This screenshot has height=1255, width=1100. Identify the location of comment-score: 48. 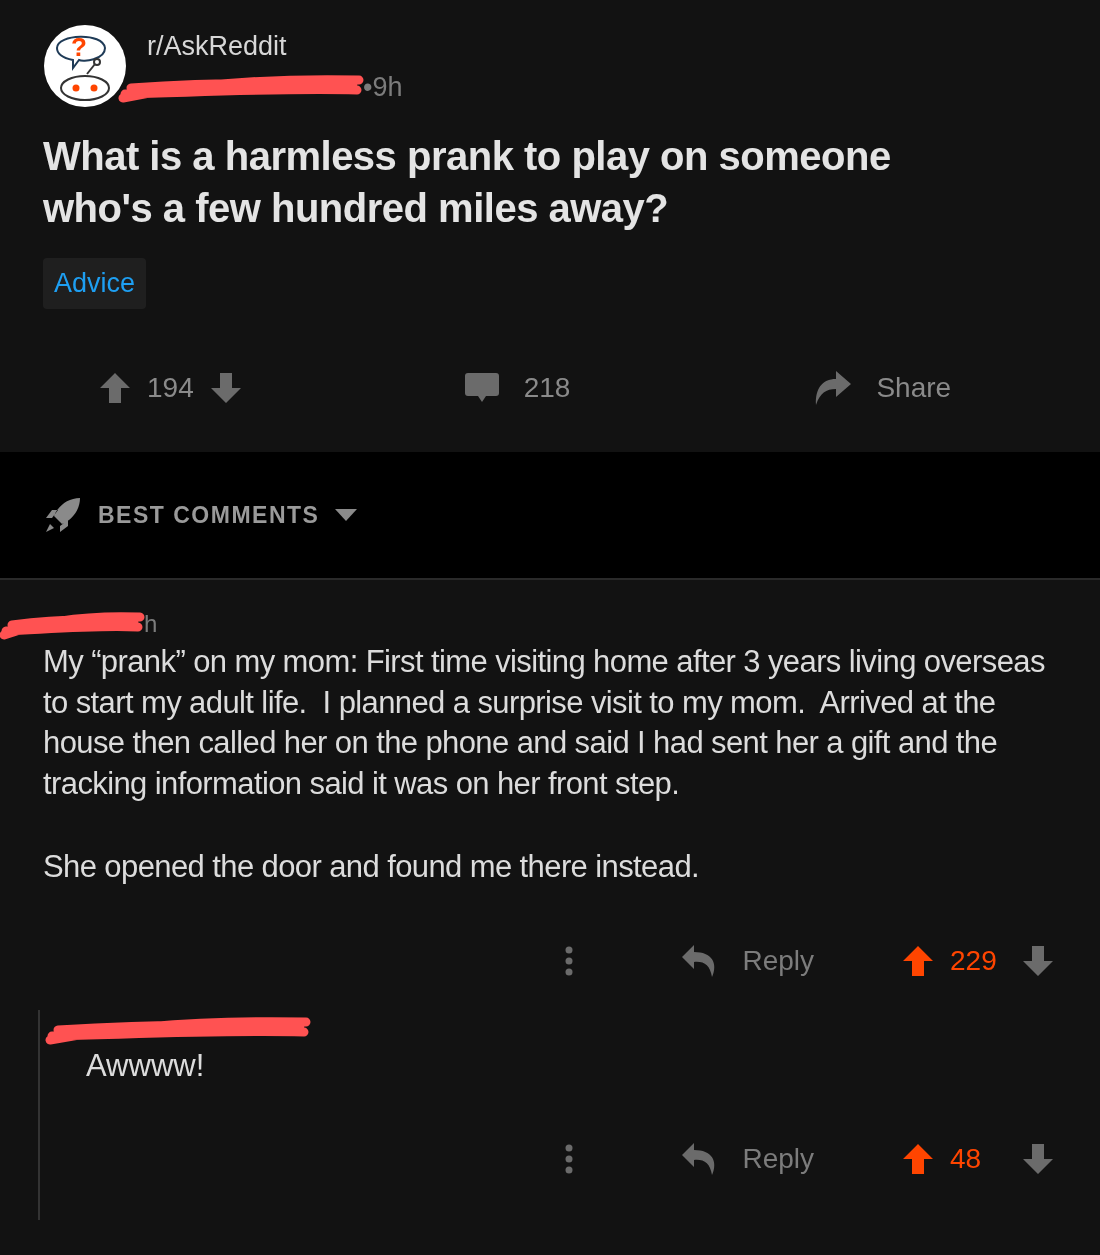
(966, 1158).